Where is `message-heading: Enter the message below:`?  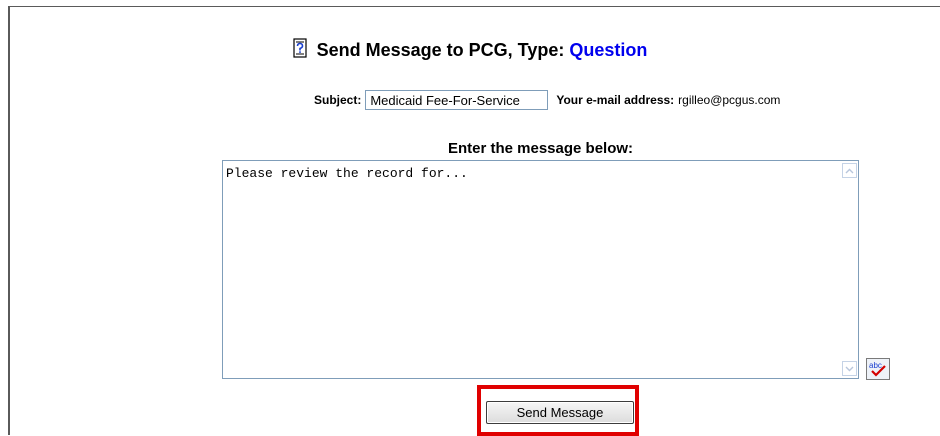 message-heading: Enter the message below: is located at coordinates (540, 148).